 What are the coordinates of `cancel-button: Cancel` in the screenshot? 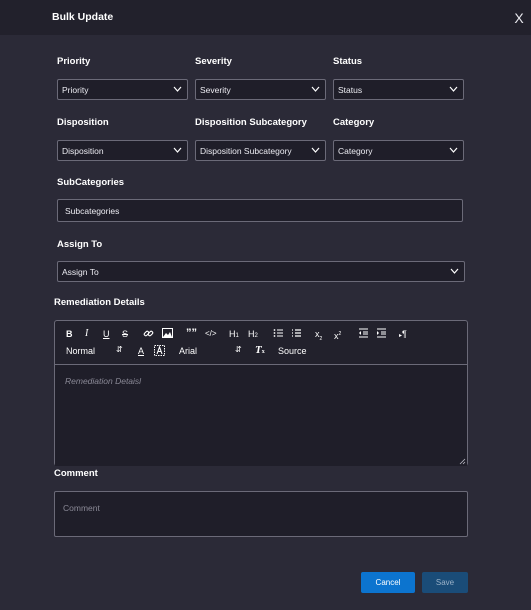 It's located at (388, 582).